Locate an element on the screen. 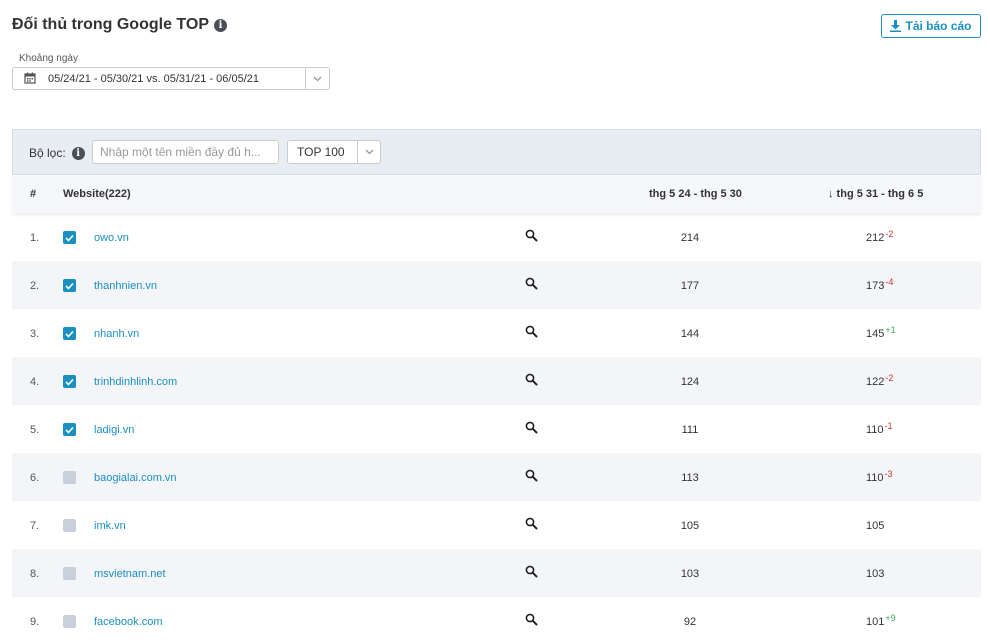 The width and height of the screenshot is (990, 642). curr-period-value: 103 is located at coordinates (875, 574).